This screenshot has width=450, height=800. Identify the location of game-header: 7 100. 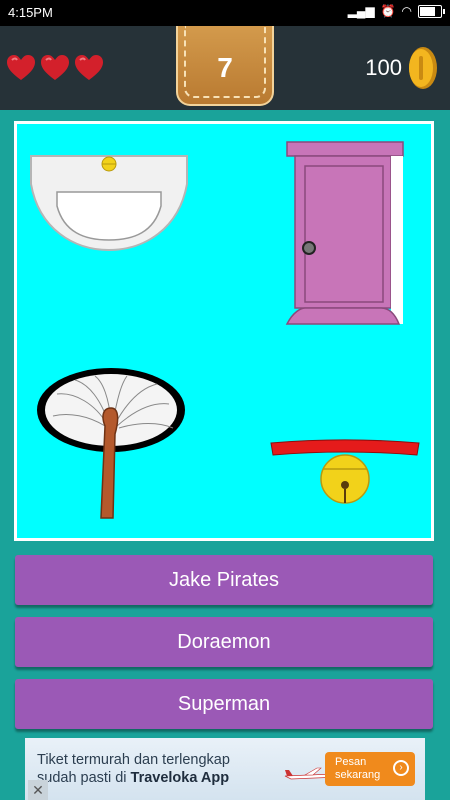
(225, 68).